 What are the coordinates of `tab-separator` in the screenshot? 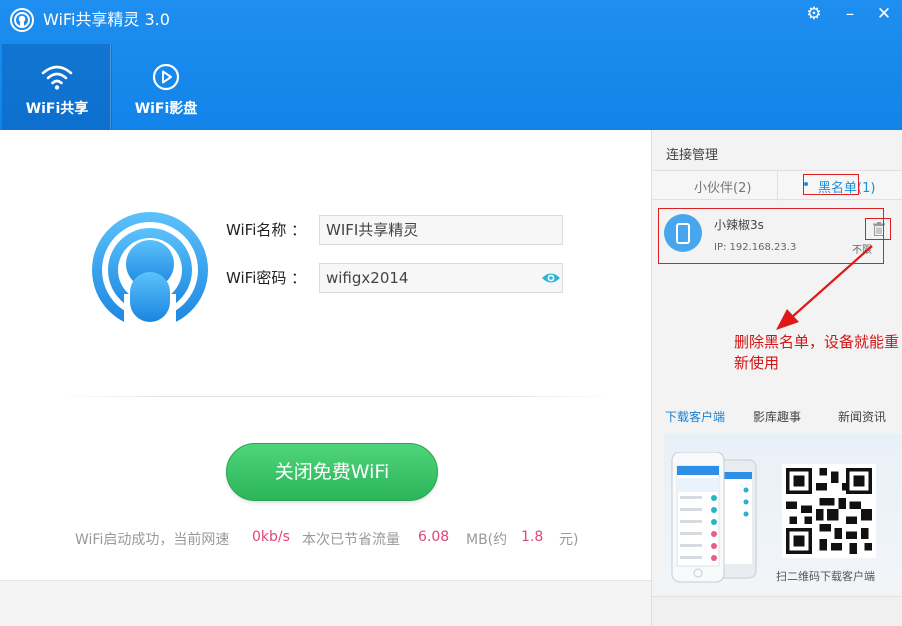 It's located at (777, 186).